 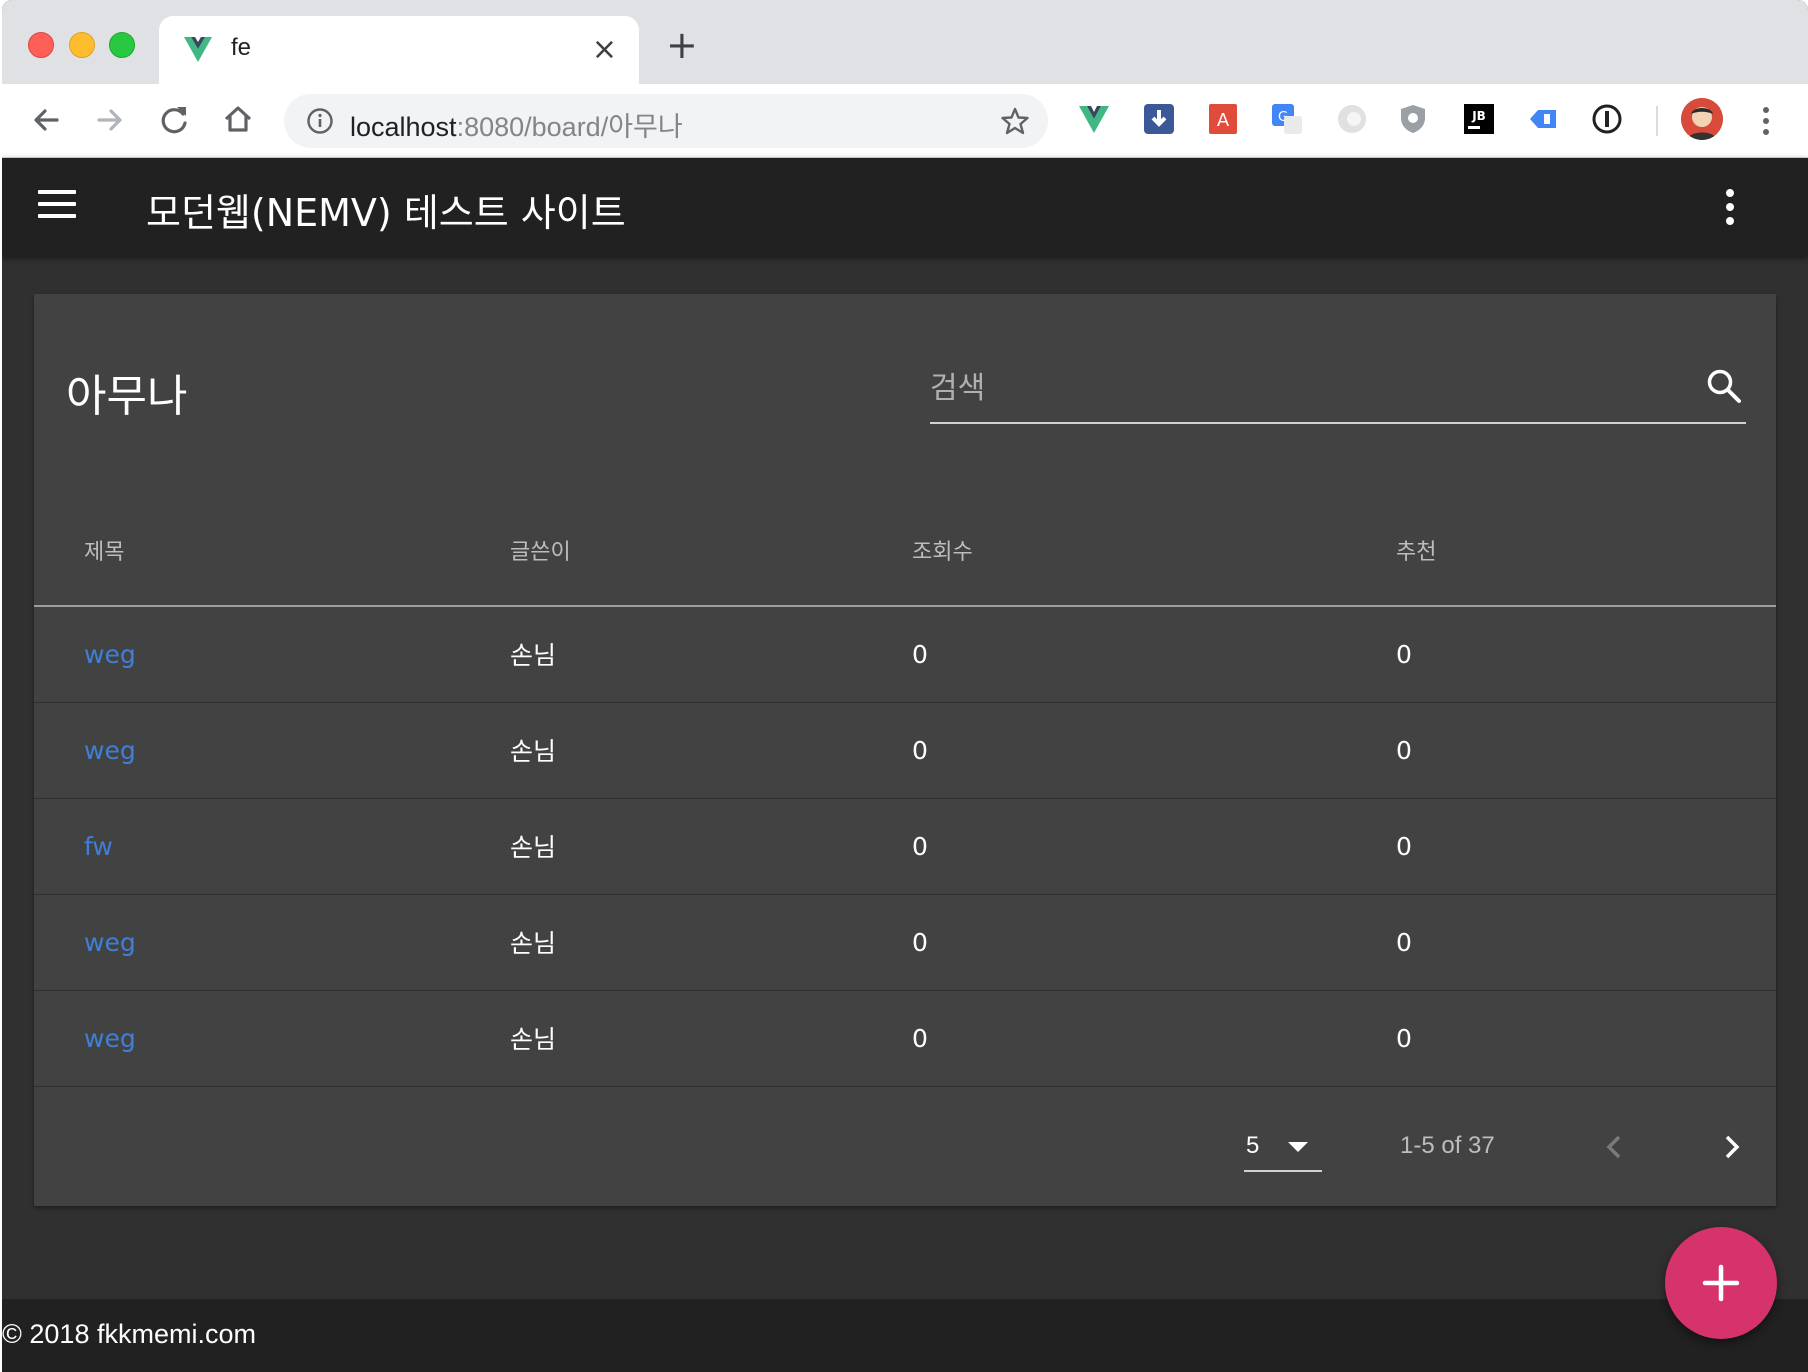 I want to click on table-row: fw 손님 0 0, so click(x=905, y=846).